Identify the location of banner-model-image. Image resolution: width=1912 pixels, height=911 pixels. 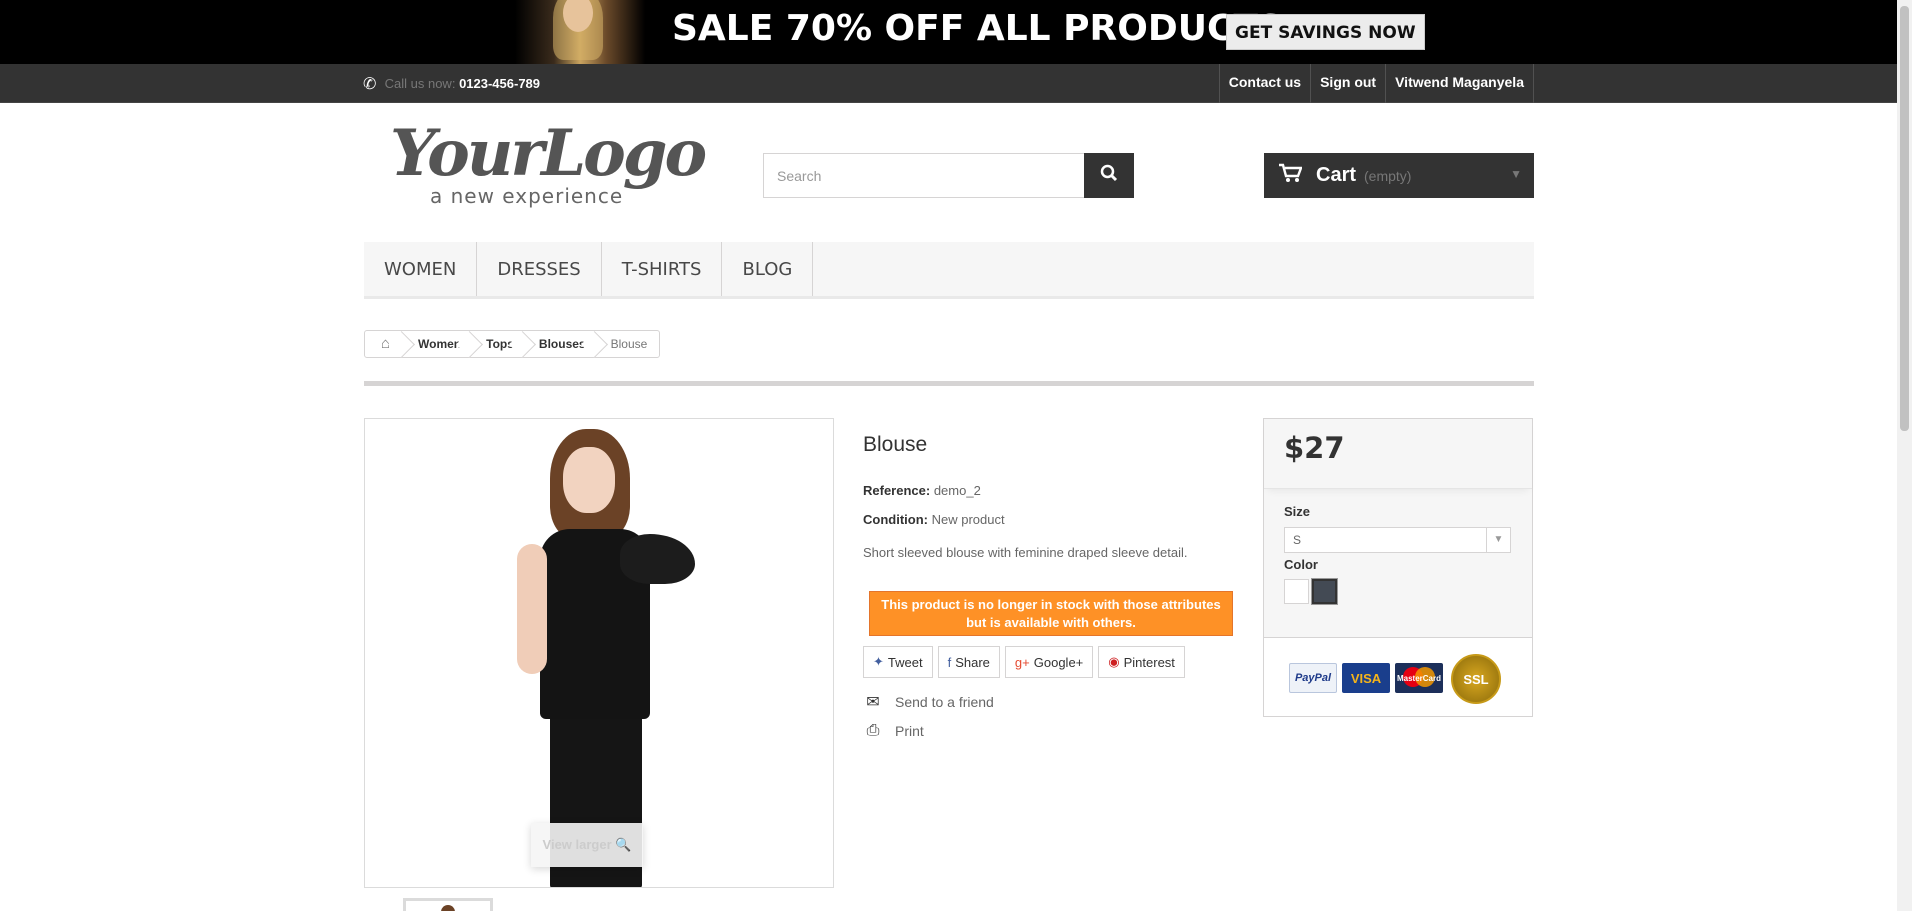
(580, 32).